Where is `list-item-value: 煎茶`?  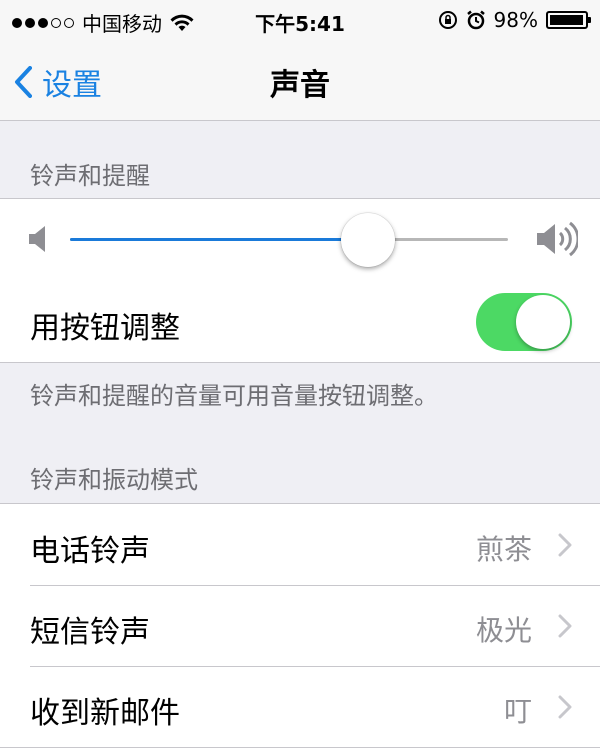
list-item-value: 煎茶 is located at coordinates (503, 549).